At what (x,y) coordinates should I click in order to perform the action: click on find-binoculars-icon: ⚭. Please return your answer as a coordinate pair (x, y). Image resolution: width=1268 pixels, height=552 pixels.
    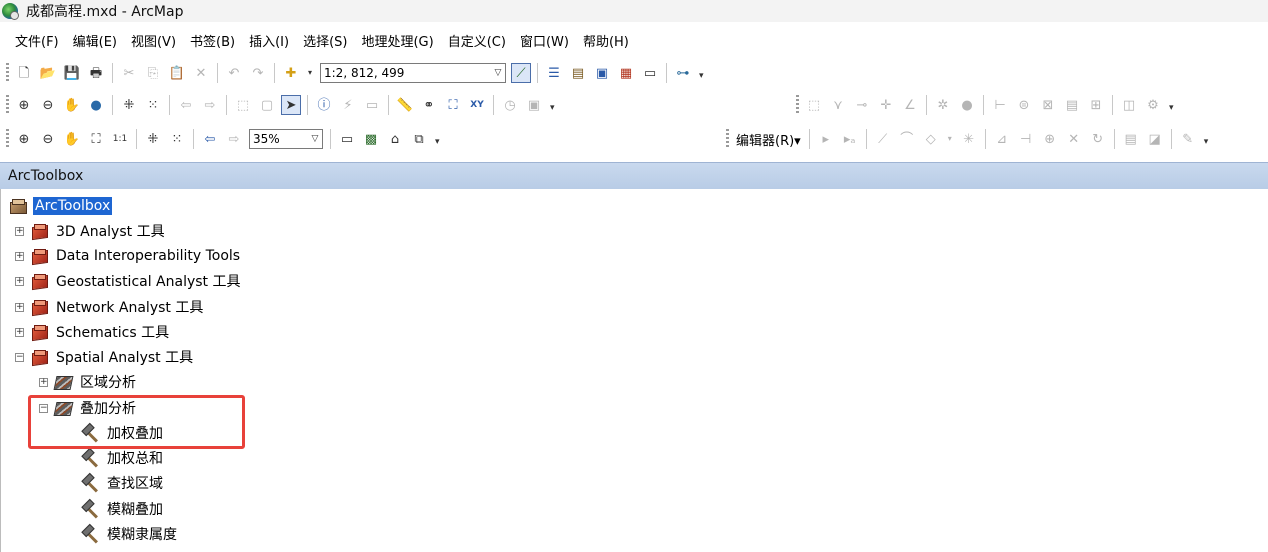
    Looking at the image, I should click on (429, 105).